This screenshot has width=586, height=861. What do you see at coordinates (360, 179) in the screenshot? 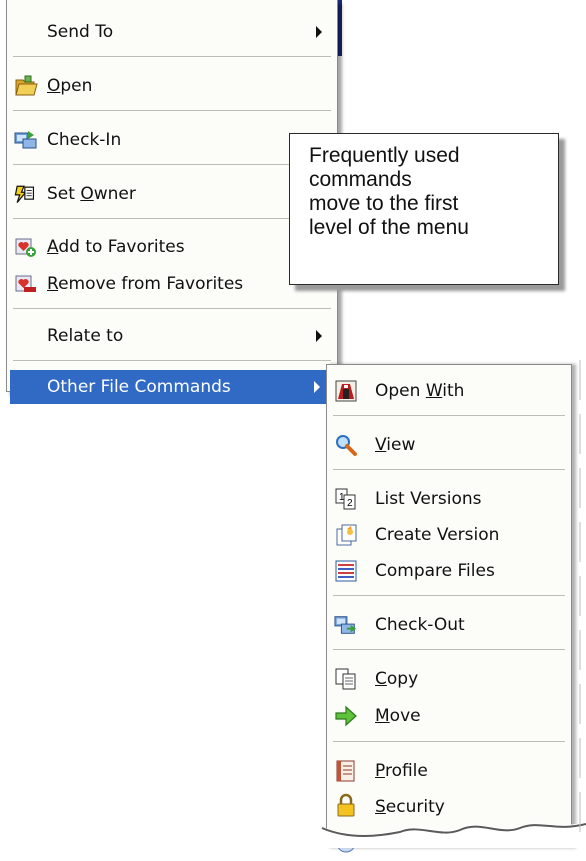
I see `callout-line: commands` at bounding box center [360, 179].